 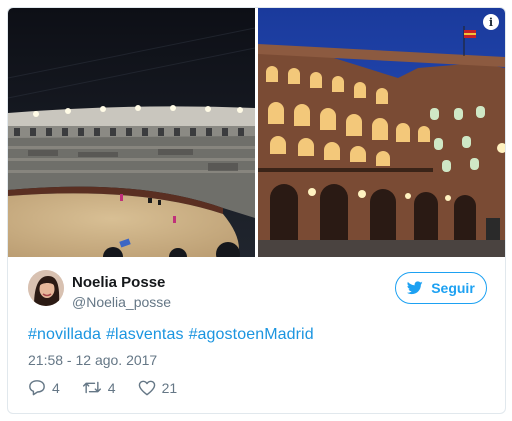 What do you see at coordinates (92, 360) in the screenshot?
I see `tweet-timestamp: 21:58 - 12 ago. 2017` at bounding box center [92, 360].